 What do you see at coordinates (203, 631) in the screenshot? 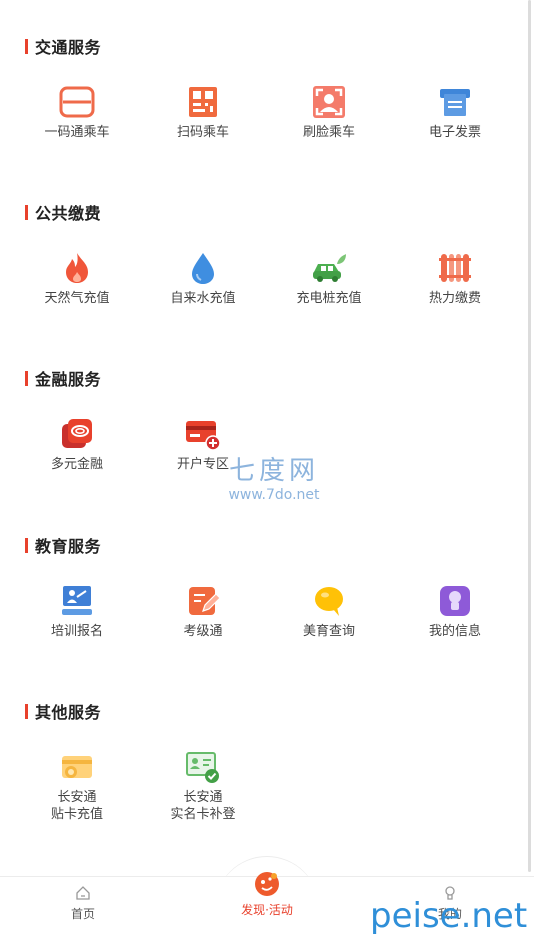
I see `service-label: 考级通` at bounding box center [203, 631].